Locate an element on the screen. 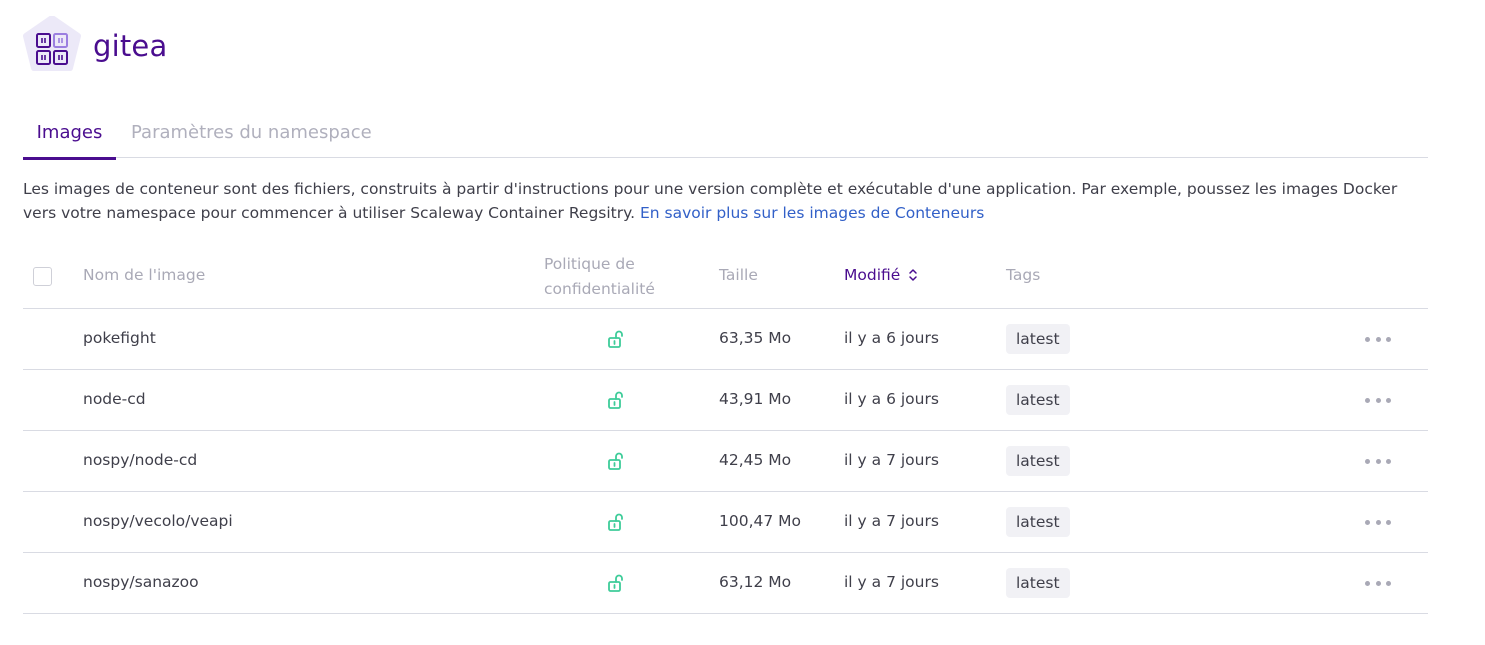 The image size is (1485, 645). image-name: nospy/node-cd is located at coordinates (140, 460).